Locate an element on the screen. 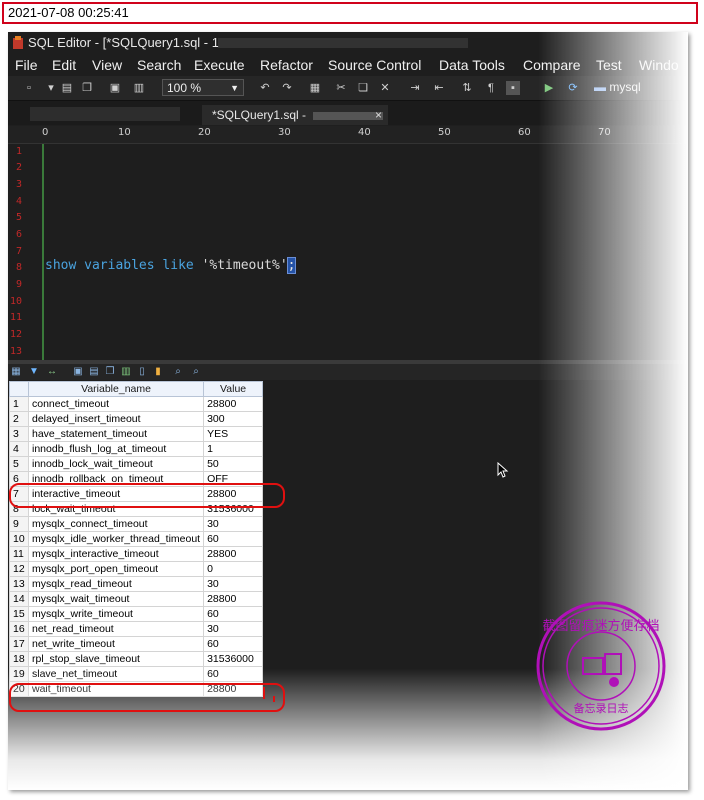  save-all-icon: ▥ is located at coordinates (139, 88).